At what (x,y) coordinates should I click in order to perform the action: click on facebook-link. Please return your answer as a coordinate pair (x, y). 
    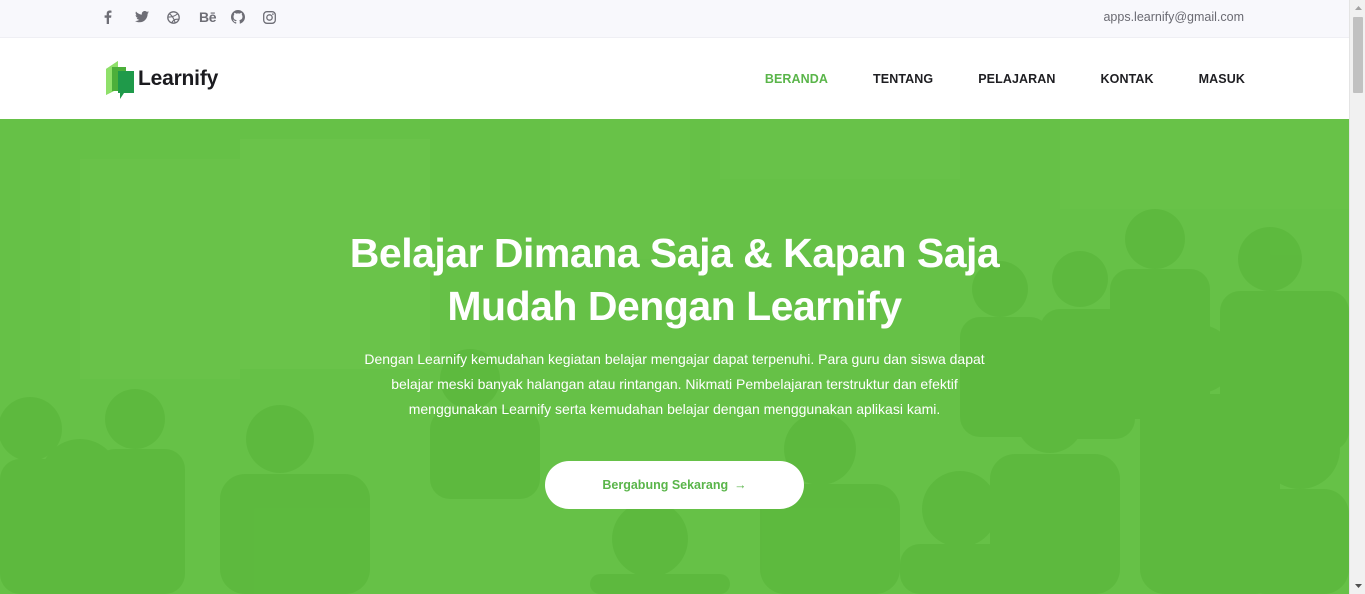
    Looking at the image, I should click on (119, 17).